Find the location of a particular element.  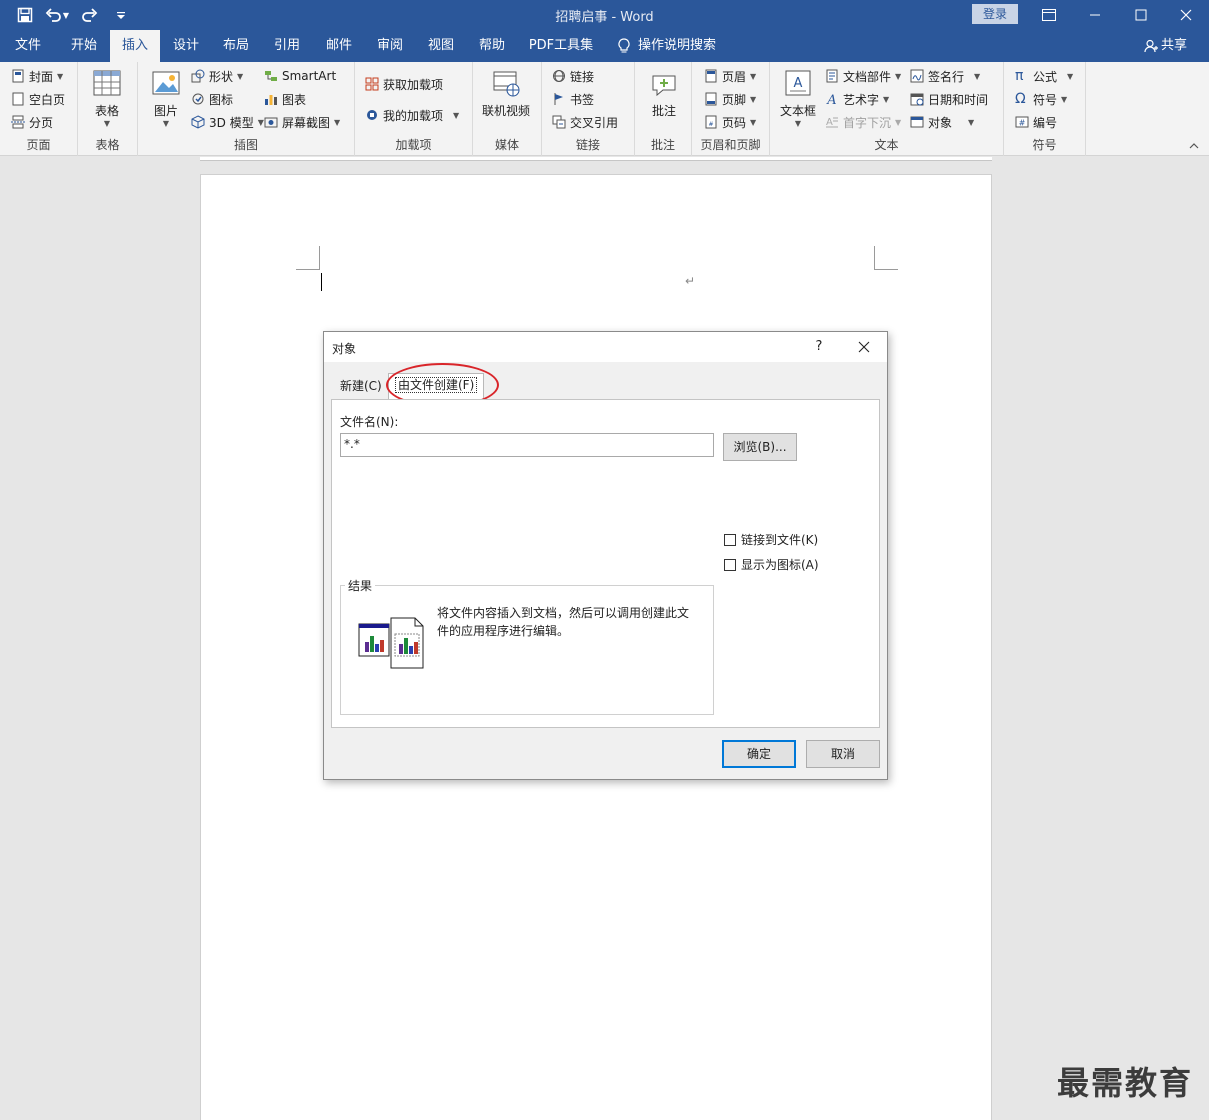

close-icon is located at coordinates (864, 347).